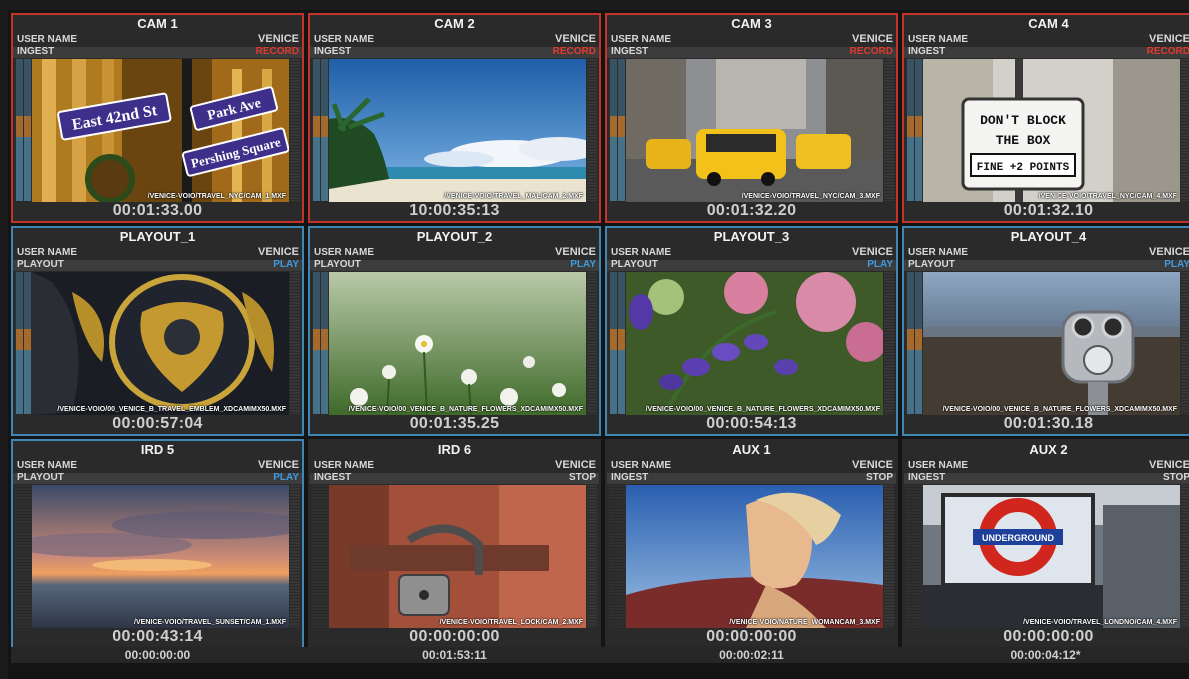  What do you see at coordinates (157, 636) in the screenshot?
I see `timecode: 00:00:43:14` at bounding box center [157, 636].